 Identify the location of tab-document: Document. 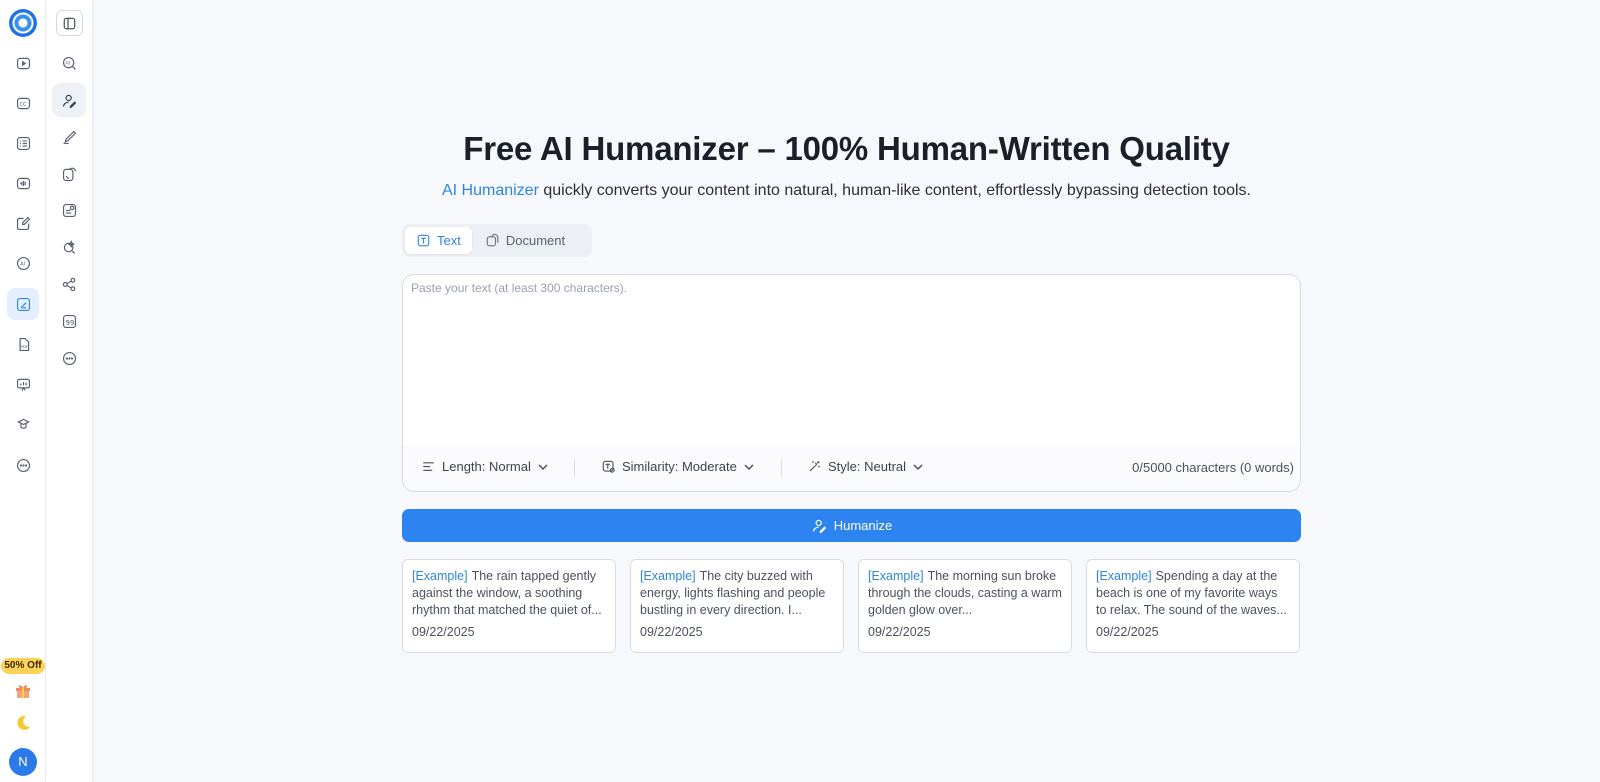
(525, 240).